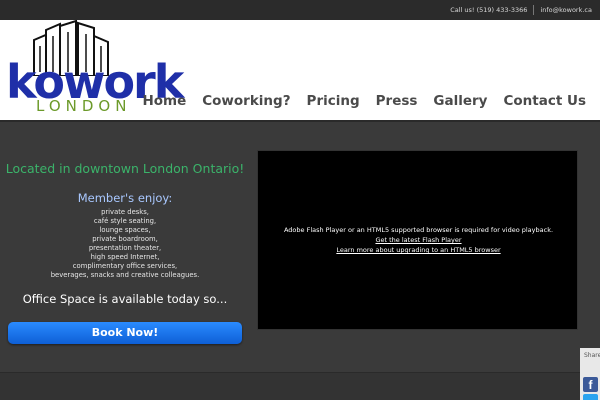  Describe the element at coordinates (125, 168) in the screenshot. I see `location-heading: Located in downtown London Ontario!` at that location.